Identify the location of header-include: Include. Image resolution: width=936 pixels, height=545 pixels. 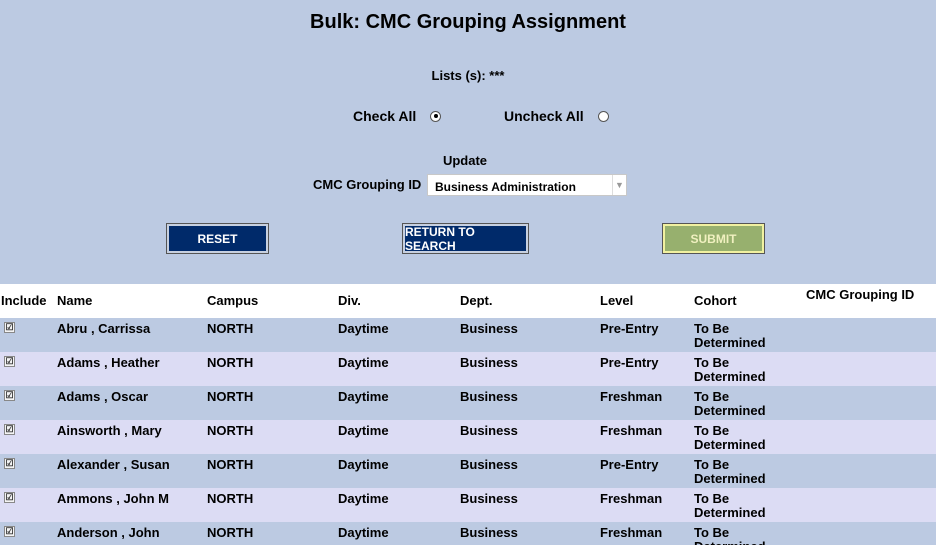
(24, 300).